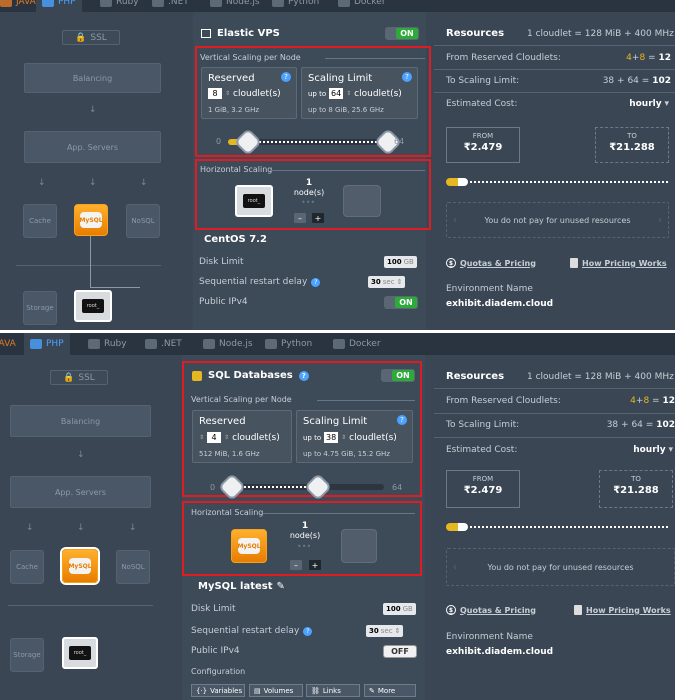 The height and width of the screenshot is (700, 675). Describe the element at coordinates (483, 145) in the screenshot. I see `price-from-box: FROM ₹2.479` at that location.